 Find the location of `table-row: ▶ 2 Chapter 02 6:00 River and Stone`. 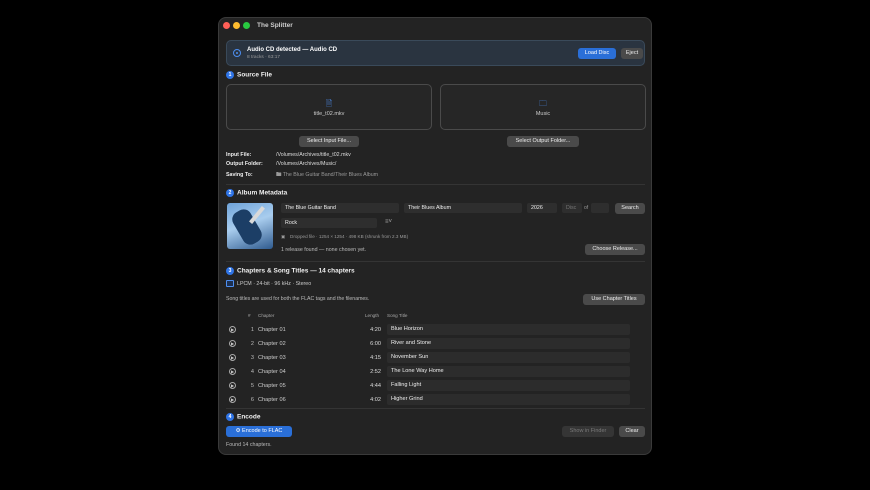

table-row: ▶ 2 Chapter 02 6:00 River and Stone is located at coordinates (435, 344).